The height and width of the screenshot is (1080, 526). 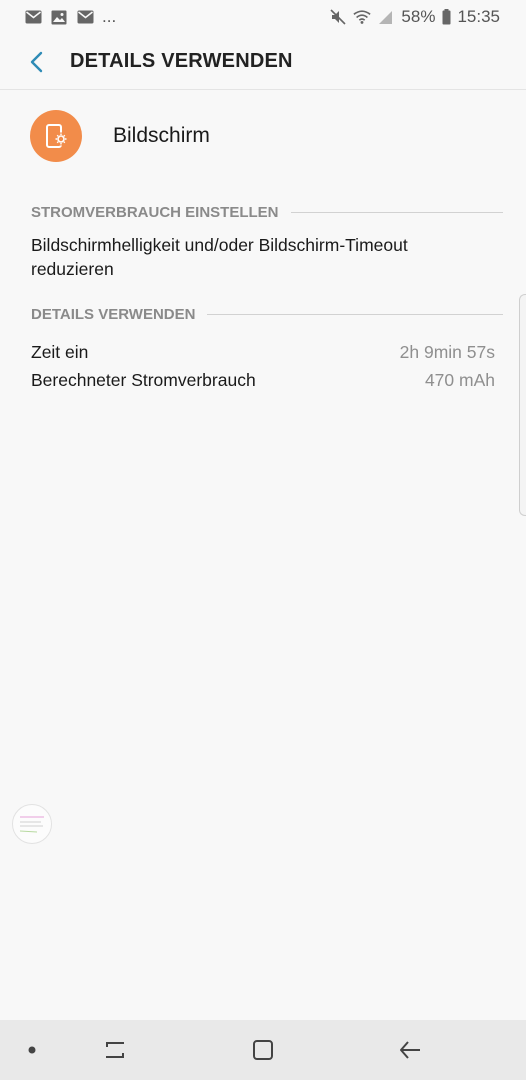 I want to click on app-bar: DETAILS VERWENDEN, so click(x=263, y=62).